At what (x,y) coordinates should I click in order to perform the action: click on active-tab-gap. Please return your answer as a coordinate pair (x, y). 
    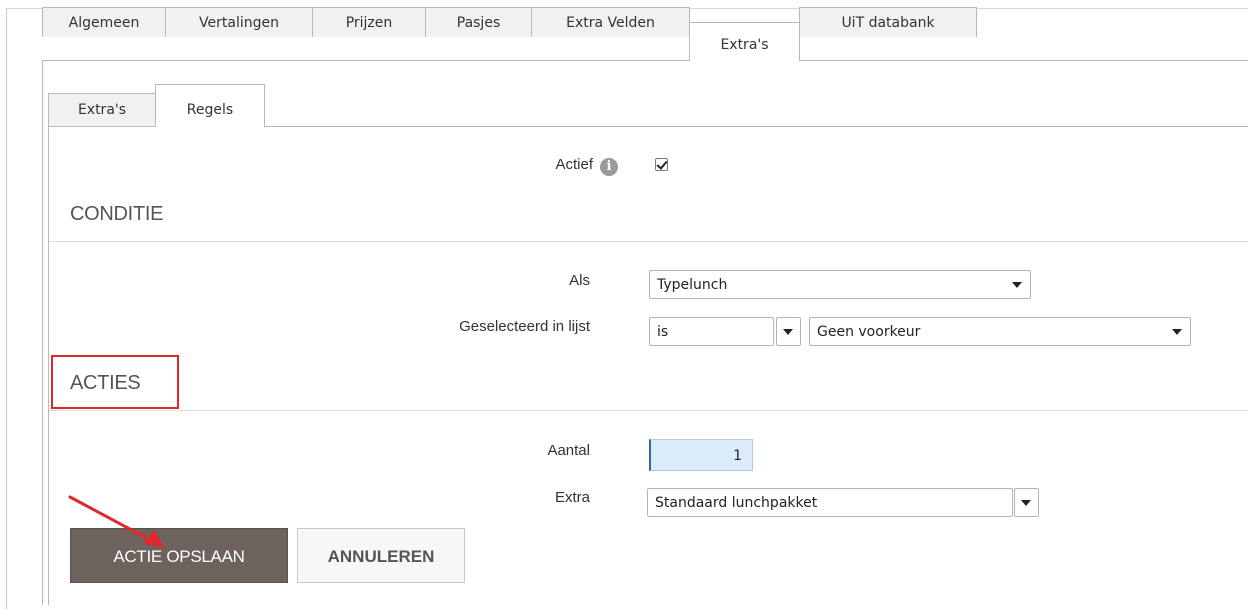
    Looking at the image, I should click on (210, 127).